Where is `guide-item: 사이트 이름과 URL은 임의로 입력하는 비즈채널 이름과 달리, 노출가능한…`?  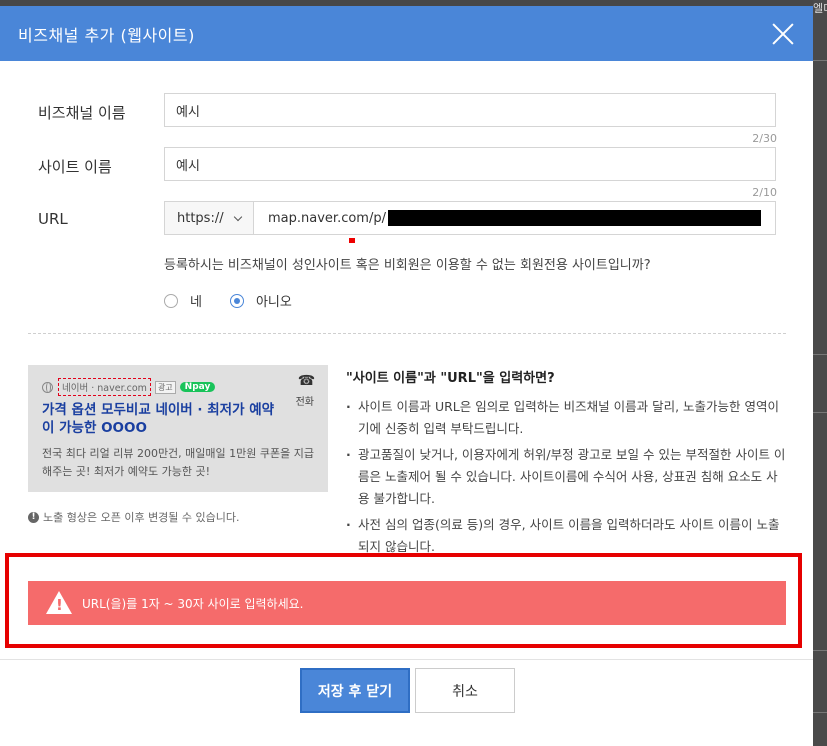
guide-item: 사이트 이름과 URL은 임의로 입력하는 비즈채널 이름과 달리, 노출가능한… is located at coordinates (566, 418).